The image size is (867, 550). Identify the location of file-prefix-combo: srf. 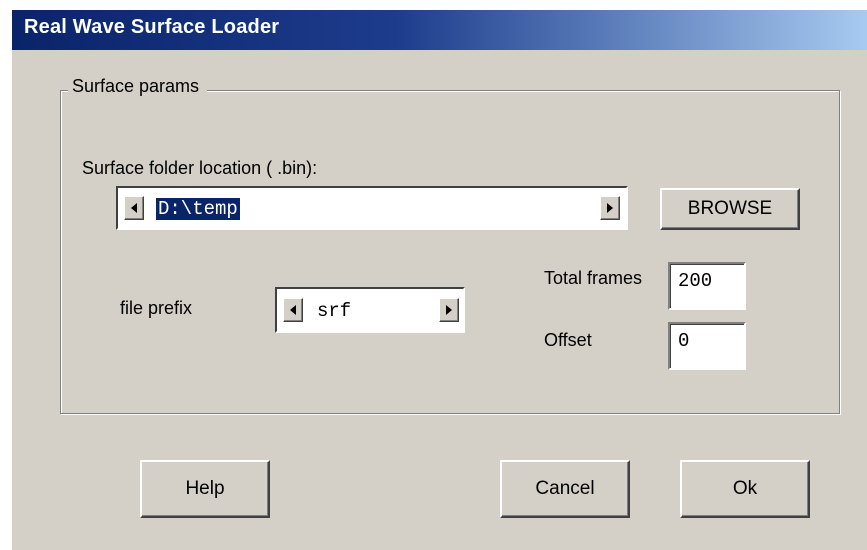
(370, 310).